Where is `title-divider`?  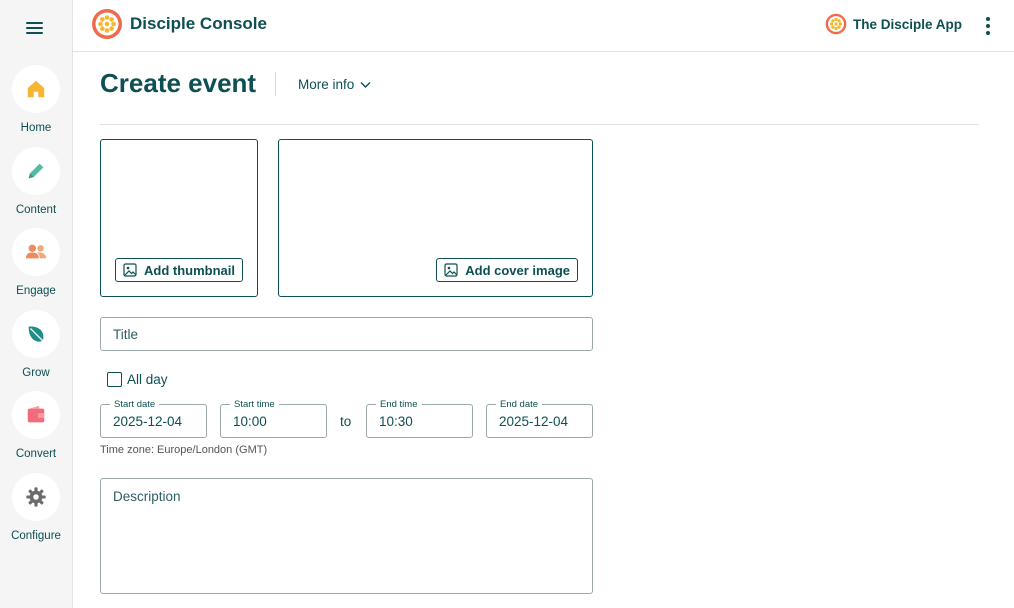
title-divider is located at coordinates (275, 84).